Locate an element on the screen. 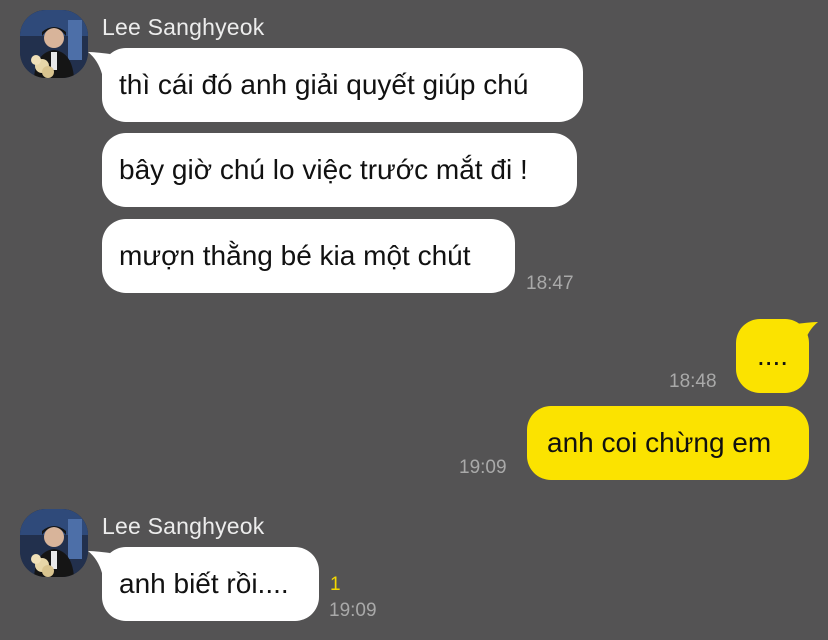 The height and width of the screenshot is (640, 828). message-text: bây giờ chú lo việc trước mắt đi ! is located at coordinates (323, 169).